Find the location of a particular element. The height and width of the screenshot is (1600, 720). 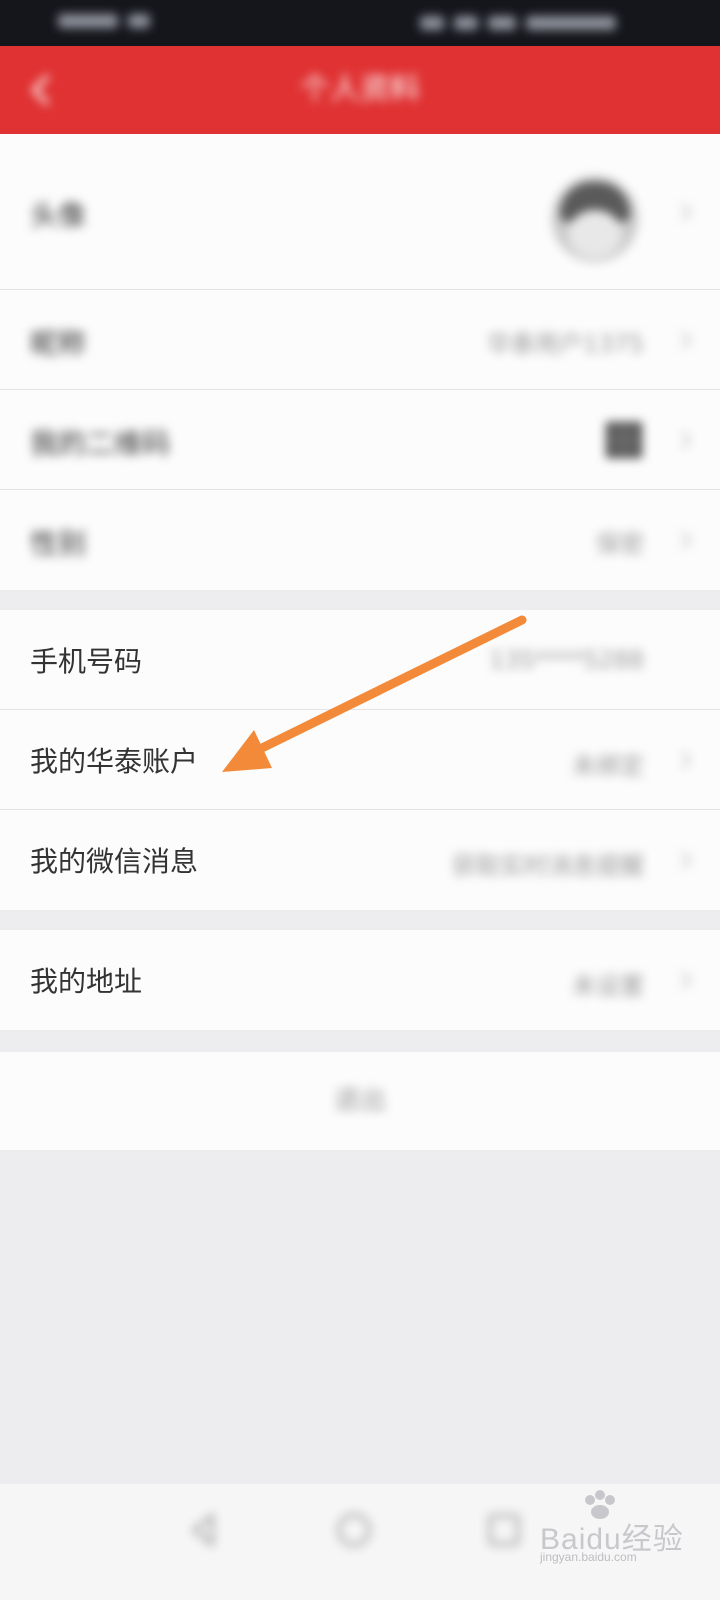

gender-label: 性别 is located at coordinates (58, 543).